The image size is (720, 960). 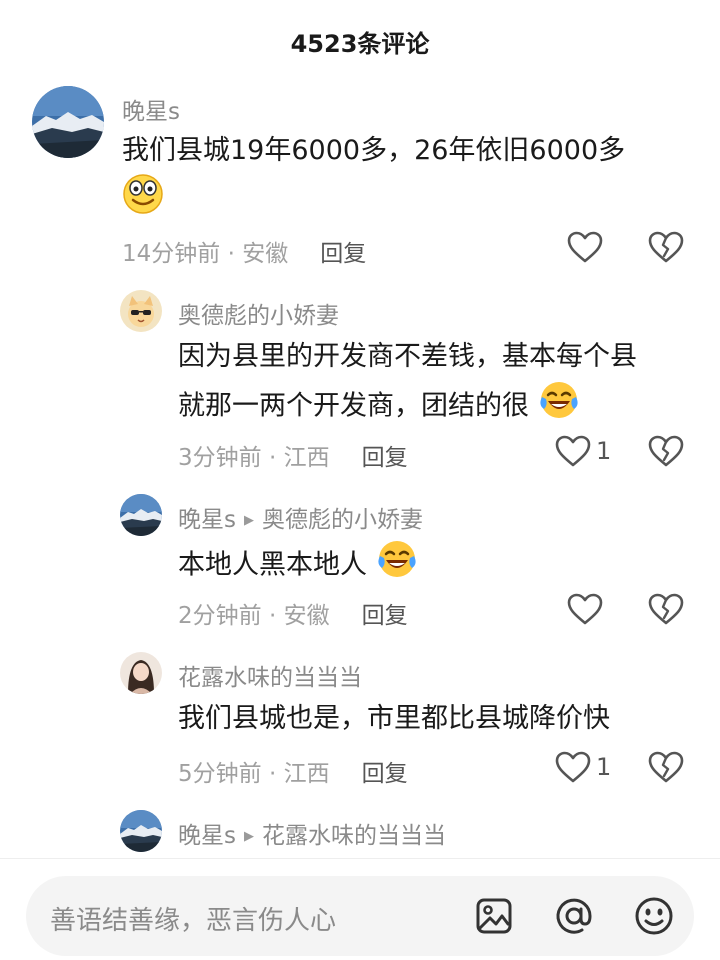 I want to click on comment-text: 我们县城19年6000多，26年依旧6000多, so click(x=407, y=178).